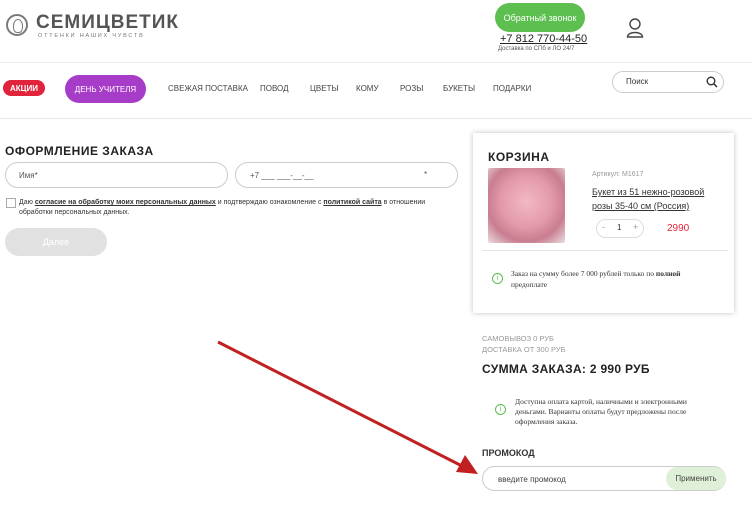 The image size is (752, 514). What do you see at coordinates (603, 227) in the screenshot?
I see `quantity-minus-button: -` at bounding box center [603, 227].